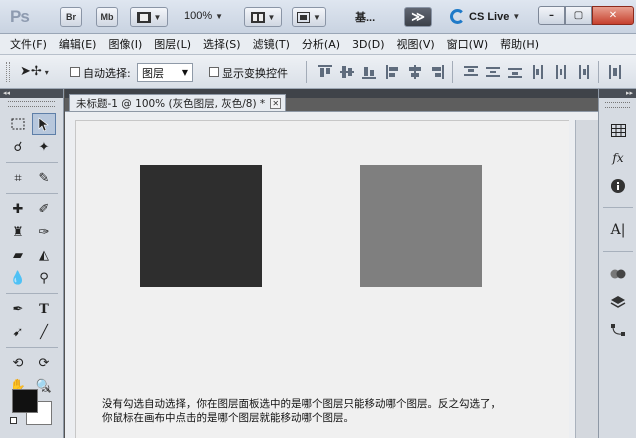  What do you see at coordinates (18, 278) in the screenshot?
I see `blur-tool-icon: 💧` at bounding box center [18, 278].